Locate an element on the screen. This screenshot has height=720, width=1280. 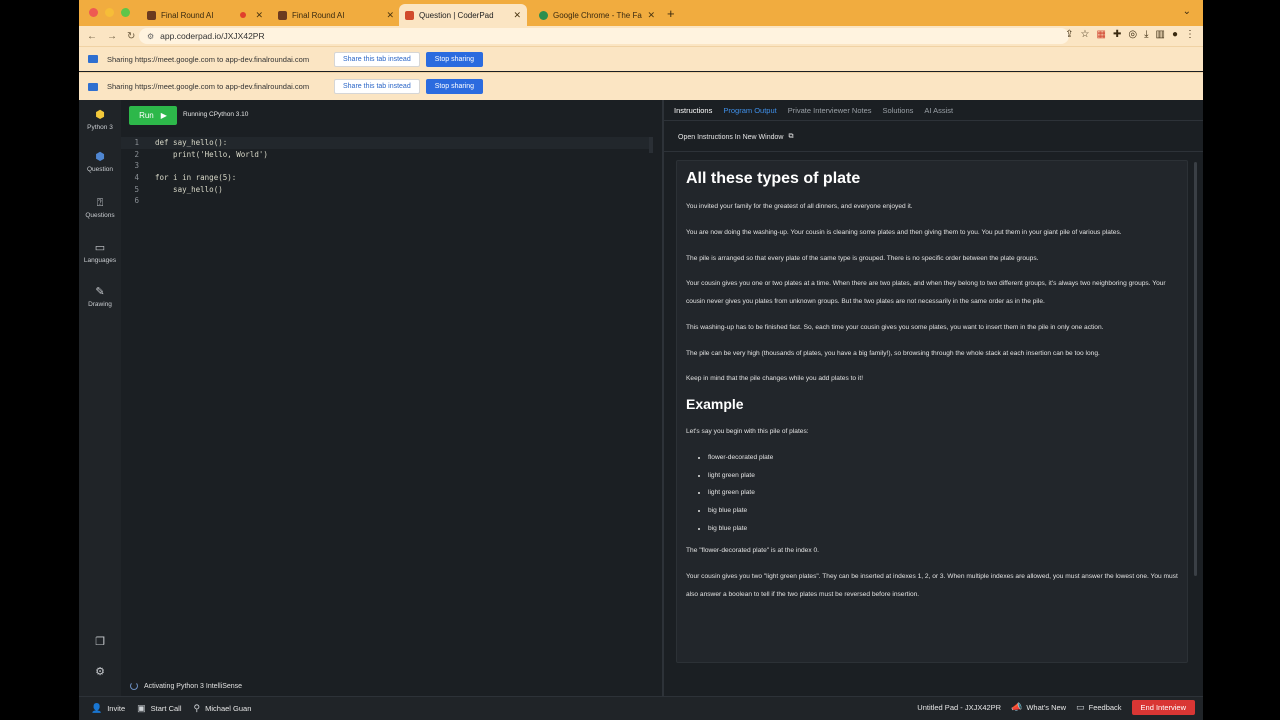
rail-item-python: ⬢ Python 3 is located at coordinates (100, 120).